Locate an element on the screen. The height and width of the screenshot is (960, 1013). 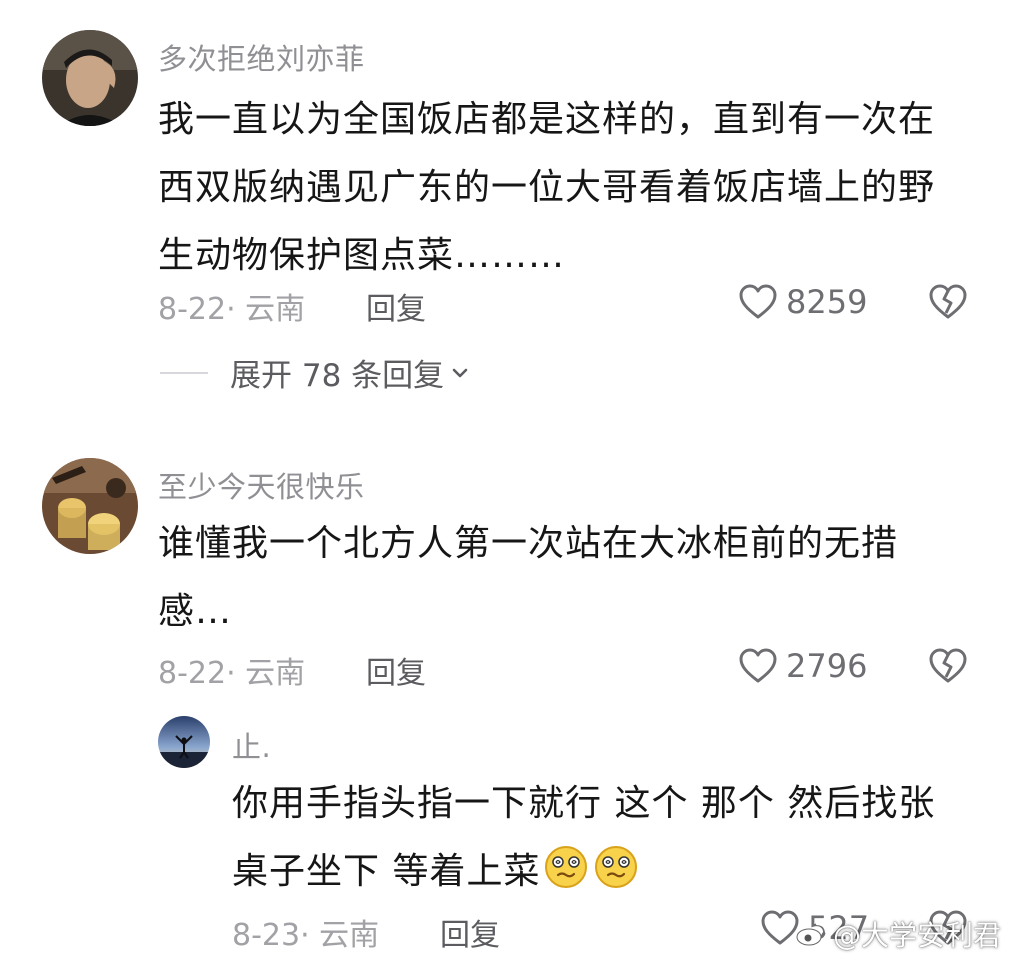
like-count: 8259 is located at coordinates (827, 302).